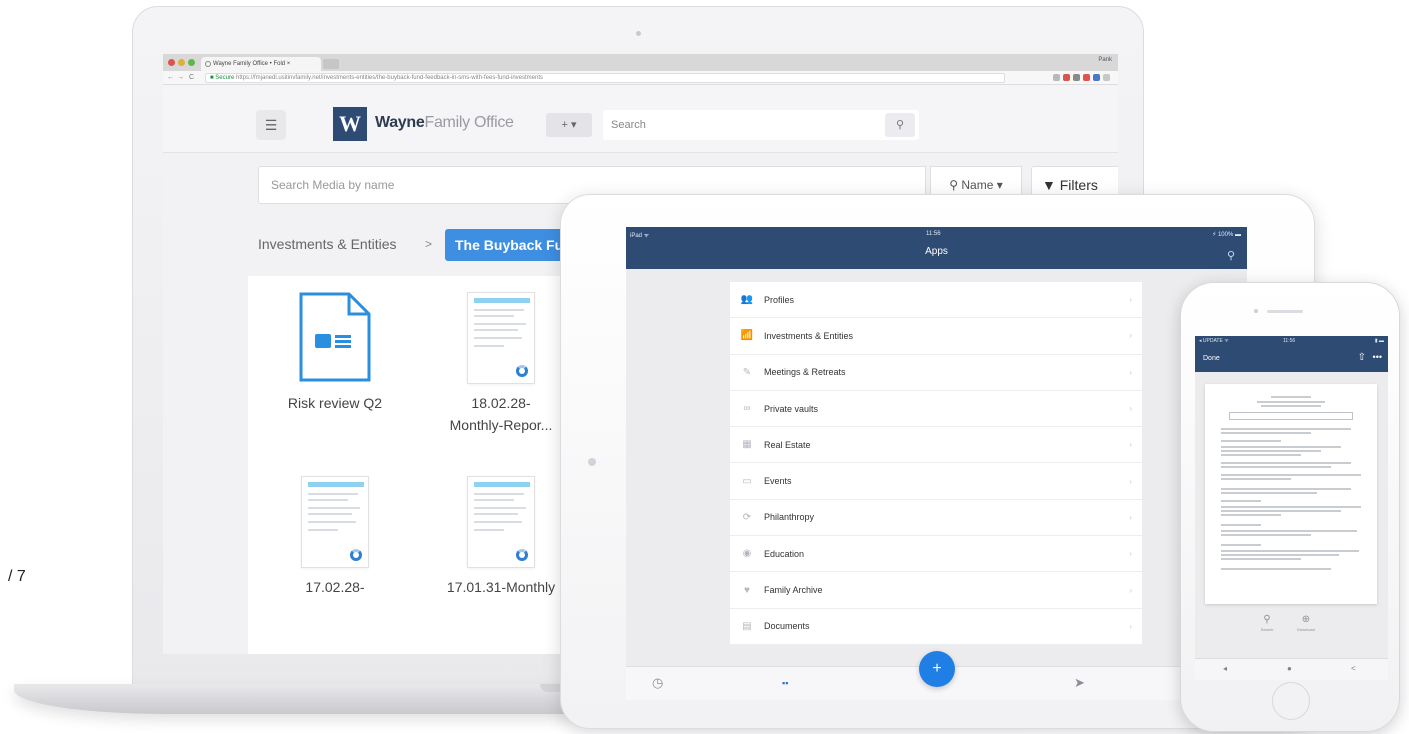 Image resolution: width=1409 pixels, height=734 pixels. I want to click on add-fab-button: +, so click(937, 669).